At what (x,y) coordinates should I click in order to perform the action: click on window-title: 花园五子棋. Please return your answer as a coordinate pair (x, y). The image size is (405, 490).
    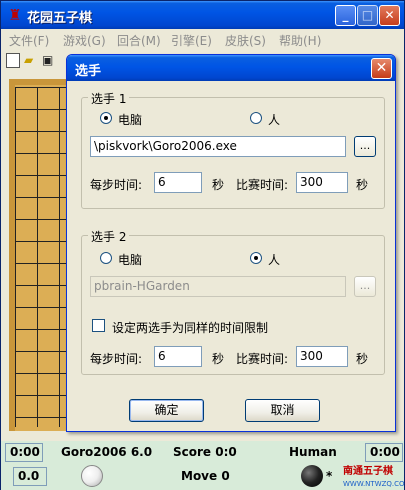
    Looking at the image, I should click on (60, 18).